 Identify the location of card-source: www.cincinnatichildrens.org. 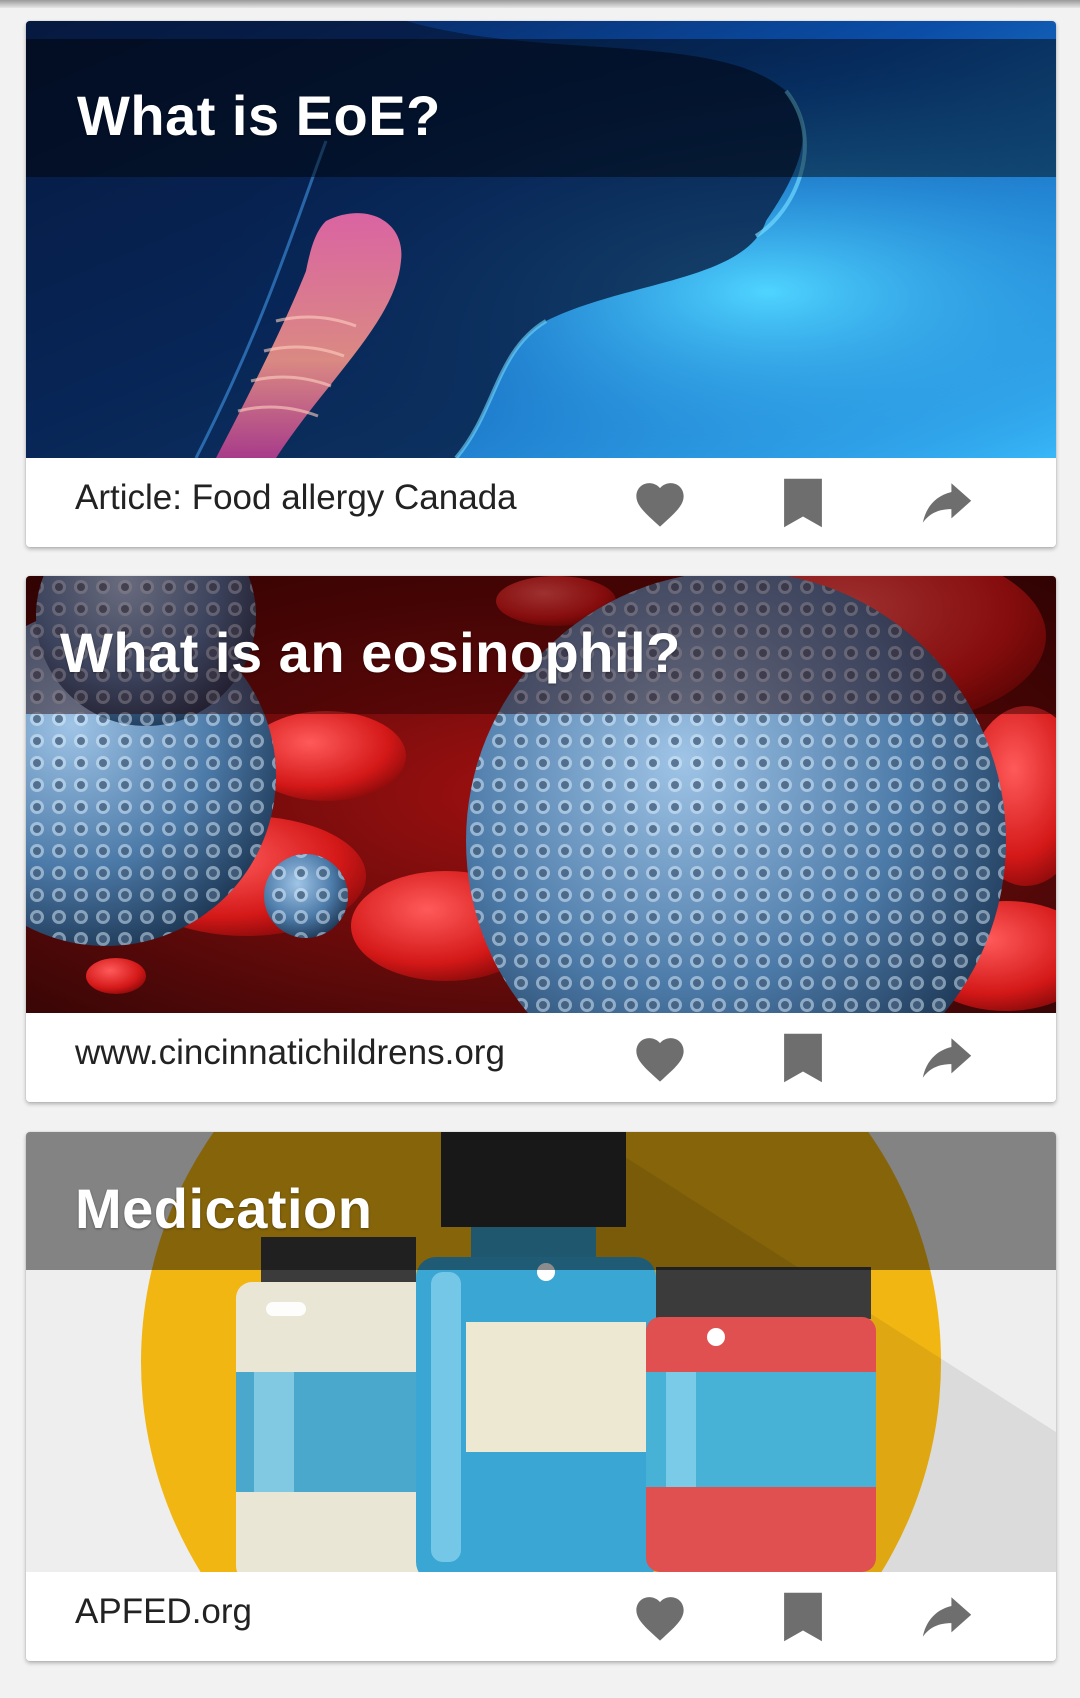
(290, 1052).